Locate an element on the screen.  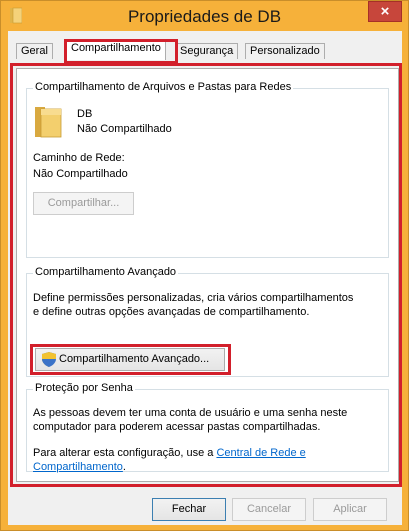
tab-highlight is located at coordinates (121, 51).